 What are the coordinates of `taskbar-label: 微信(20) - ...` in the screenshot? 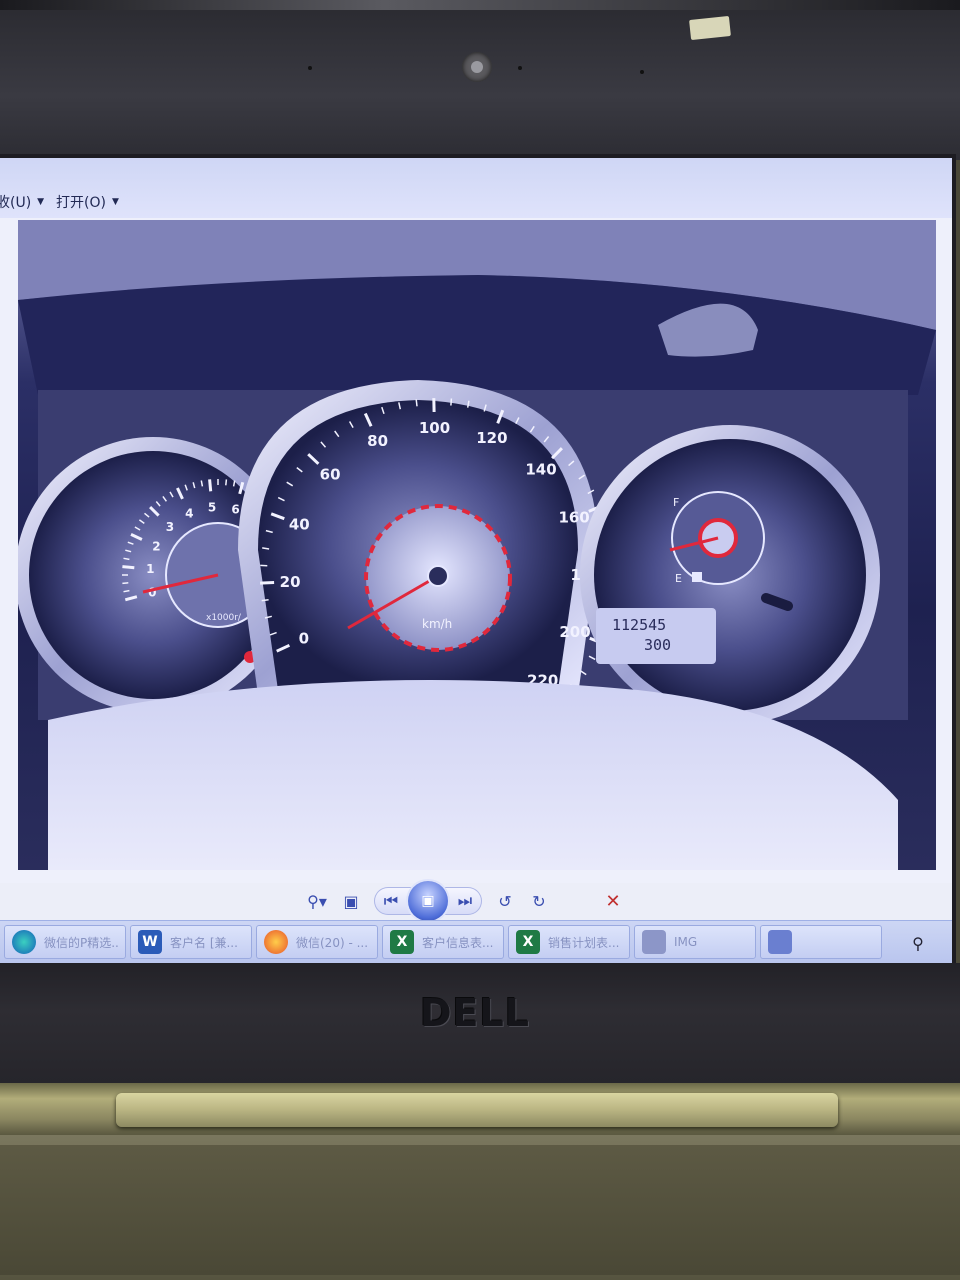 It's located at (332, 942).